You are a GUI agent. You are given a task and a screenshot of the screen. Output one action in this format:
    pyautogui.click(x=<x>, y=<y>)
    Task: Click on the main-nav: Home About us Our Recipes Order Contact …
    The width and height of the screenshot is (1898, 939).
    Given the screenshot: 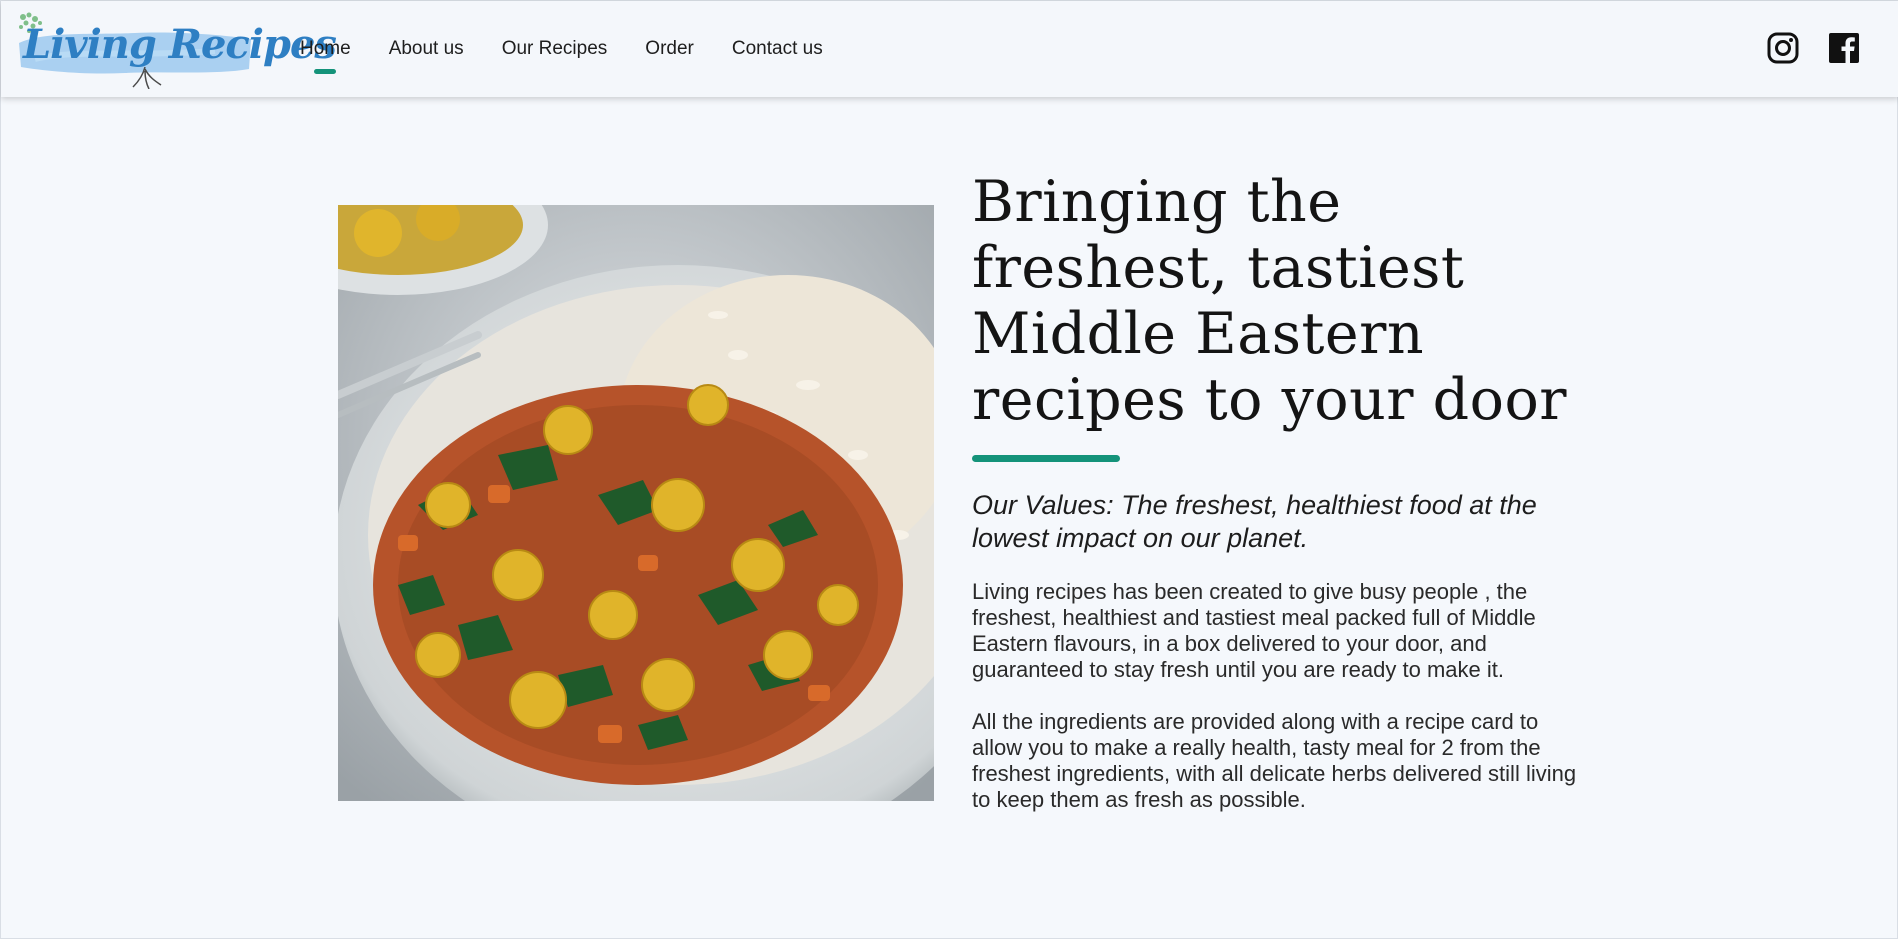 What is the action you would take?
    pyautogui.click(x=561, y=49)
    